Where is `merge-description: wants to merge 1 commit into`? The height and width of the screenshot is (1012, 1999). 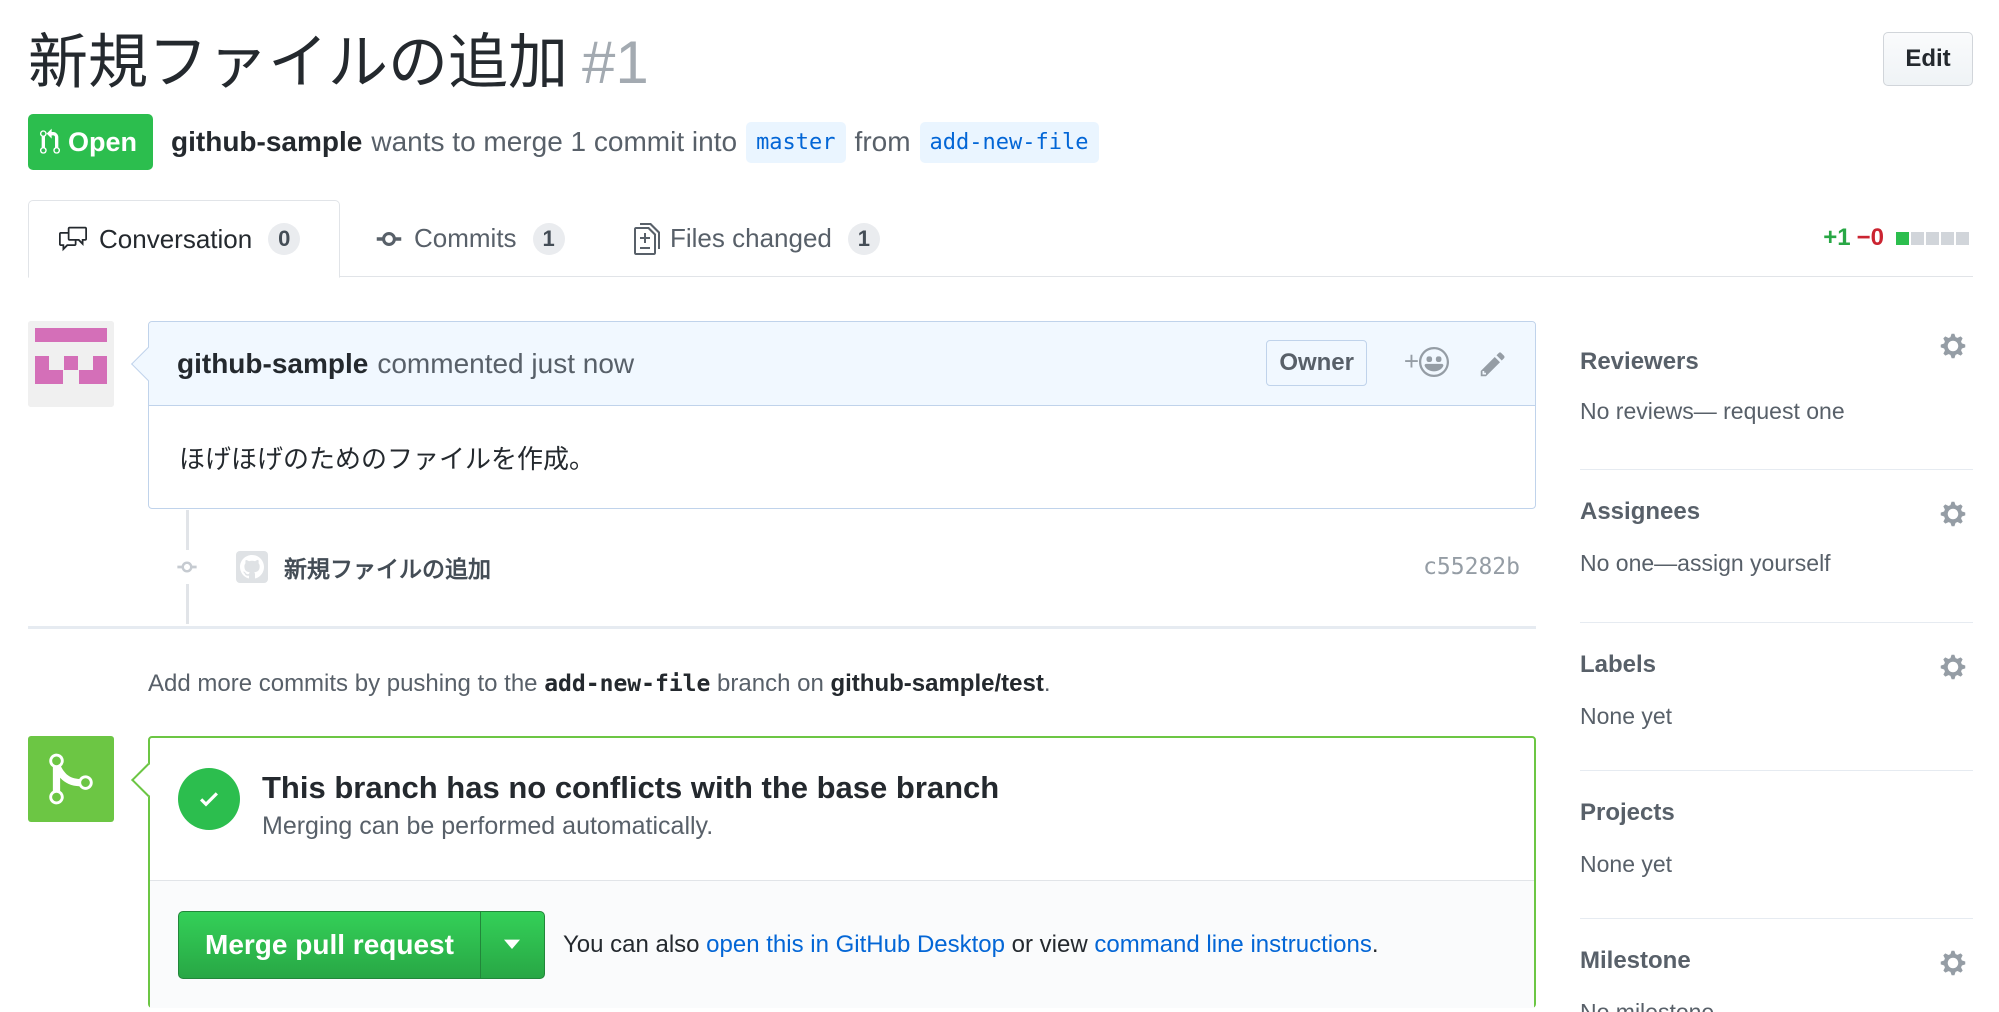 merge-description: wants to merge 1 commit into is located at coordinates (554, 141).